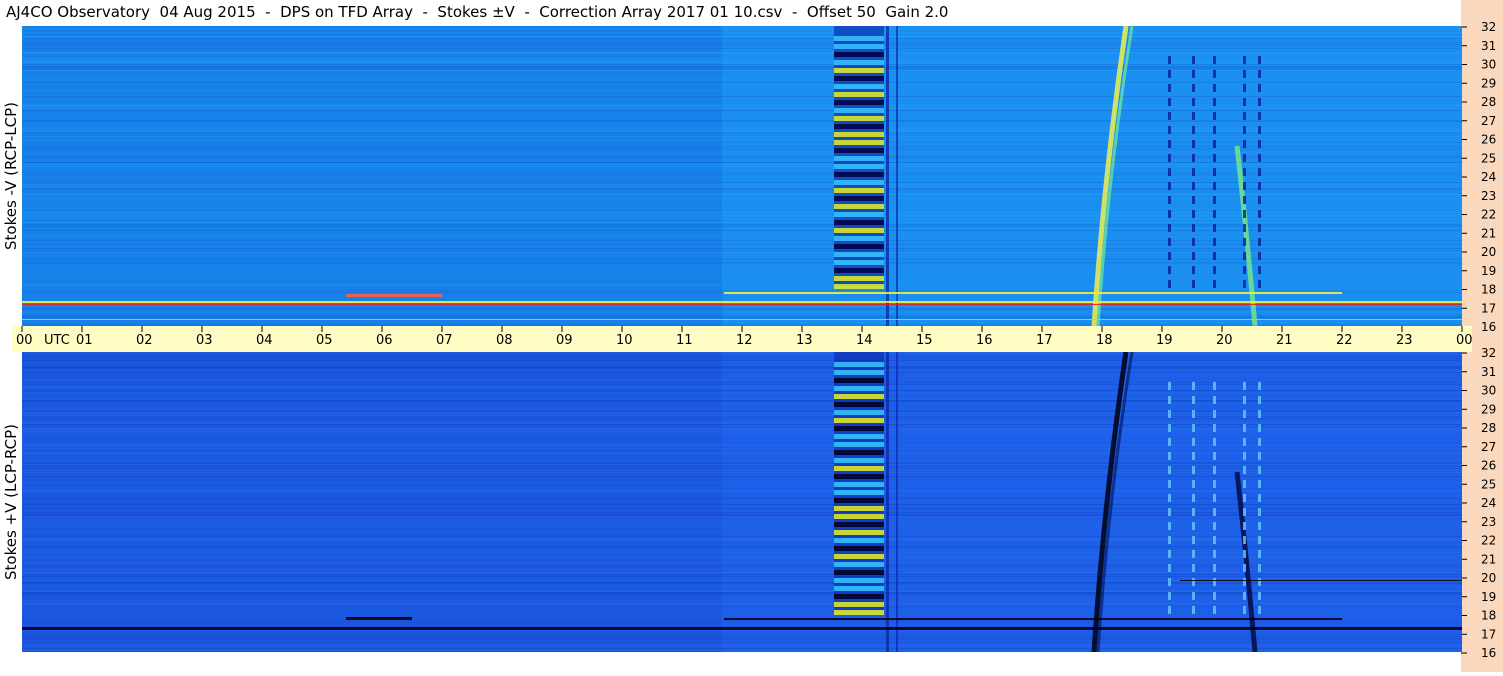 The image size is (1503, 676). Describe the element at coordinates (1488, 158) in the screenshot. I see `frequency-tick-label: 25` at that location.